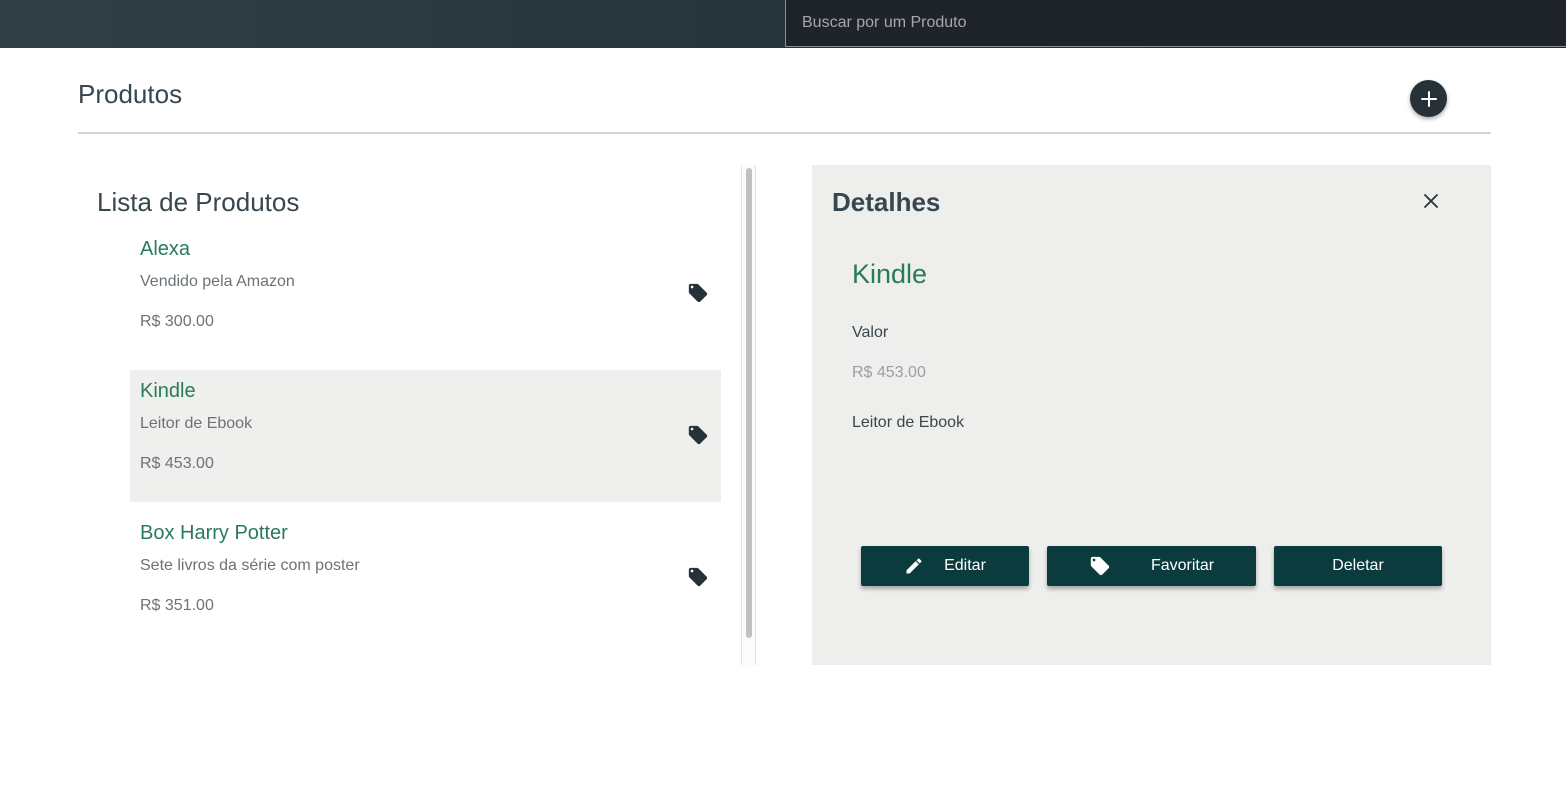 The width and height of the screenshot is (1566, 806). Describe the element at coordinates (749, 403) in the screenshot. I see `scrollbar-thumb` at that location.